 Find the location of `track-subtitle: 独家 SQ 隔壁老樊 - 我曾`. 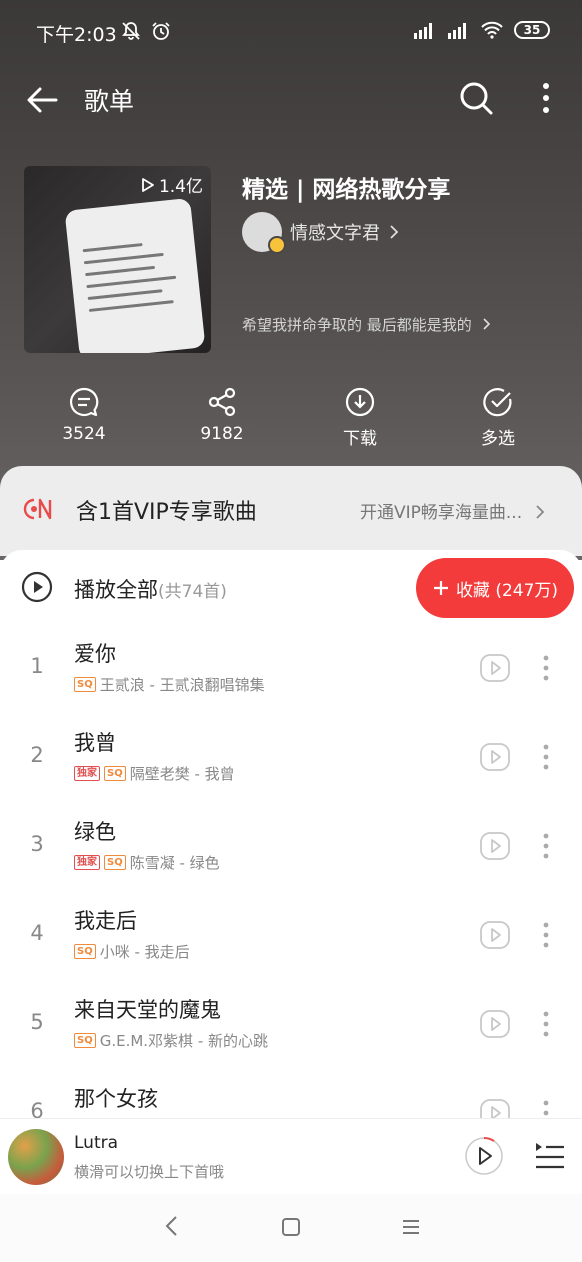

track-subtitle: 独家 SQ 隔壁老樊 - 我曾 is located at coordinates (154, 773).